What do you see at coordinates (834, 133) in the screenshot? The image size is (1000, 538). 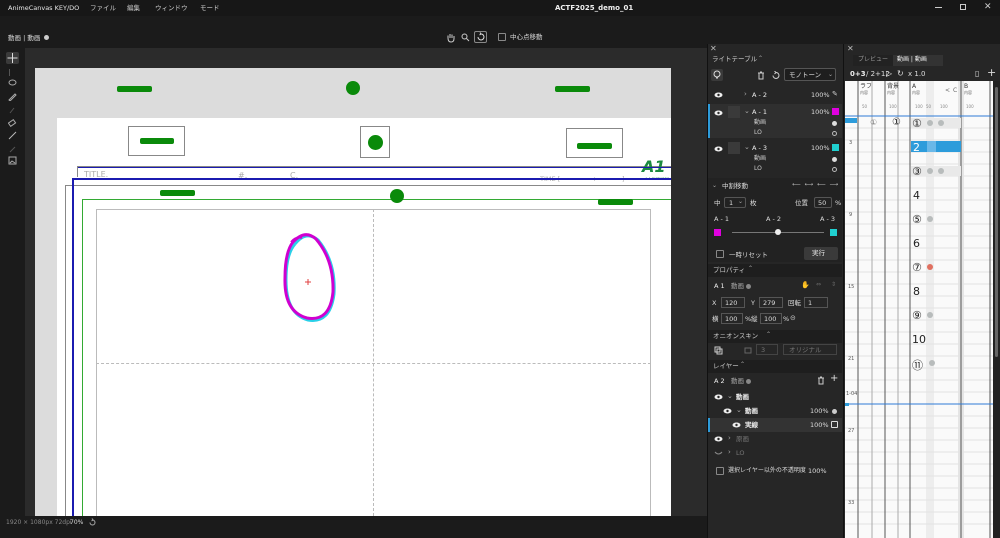 I see `sub-layer-toggle-off` at bounding box center [834, 133].